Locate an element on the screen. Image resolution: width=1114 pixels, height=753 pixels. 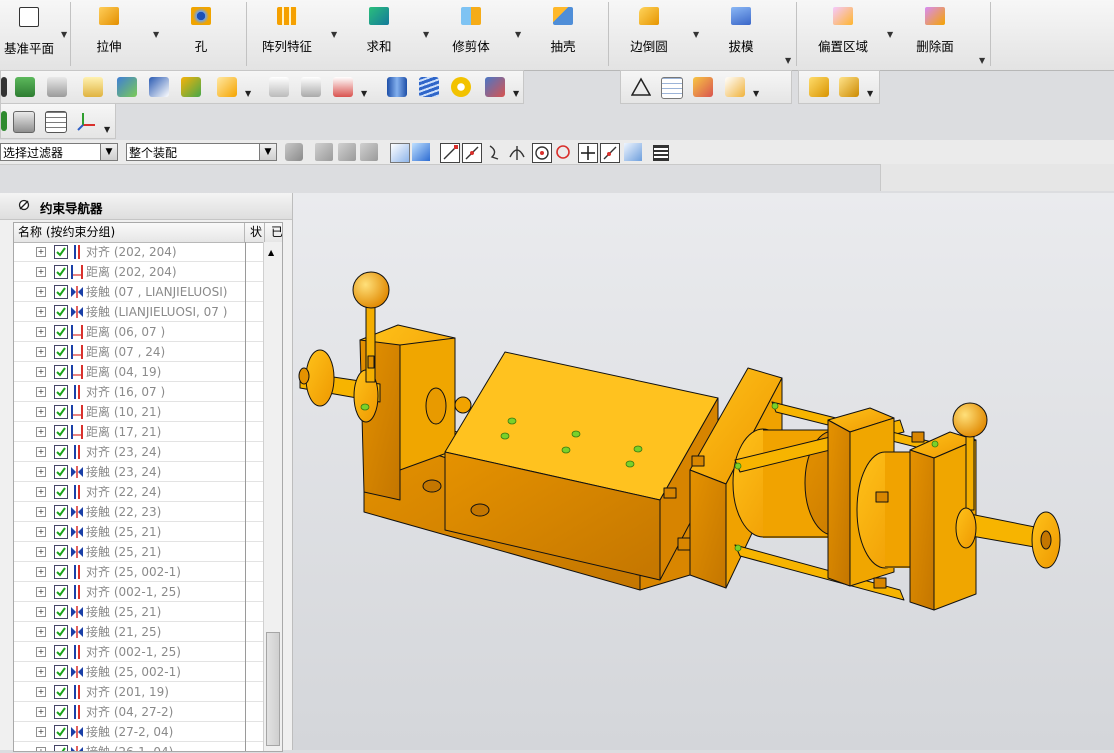
tree-row: + 距离 (04, 19) is located at coordinates (138, 372).